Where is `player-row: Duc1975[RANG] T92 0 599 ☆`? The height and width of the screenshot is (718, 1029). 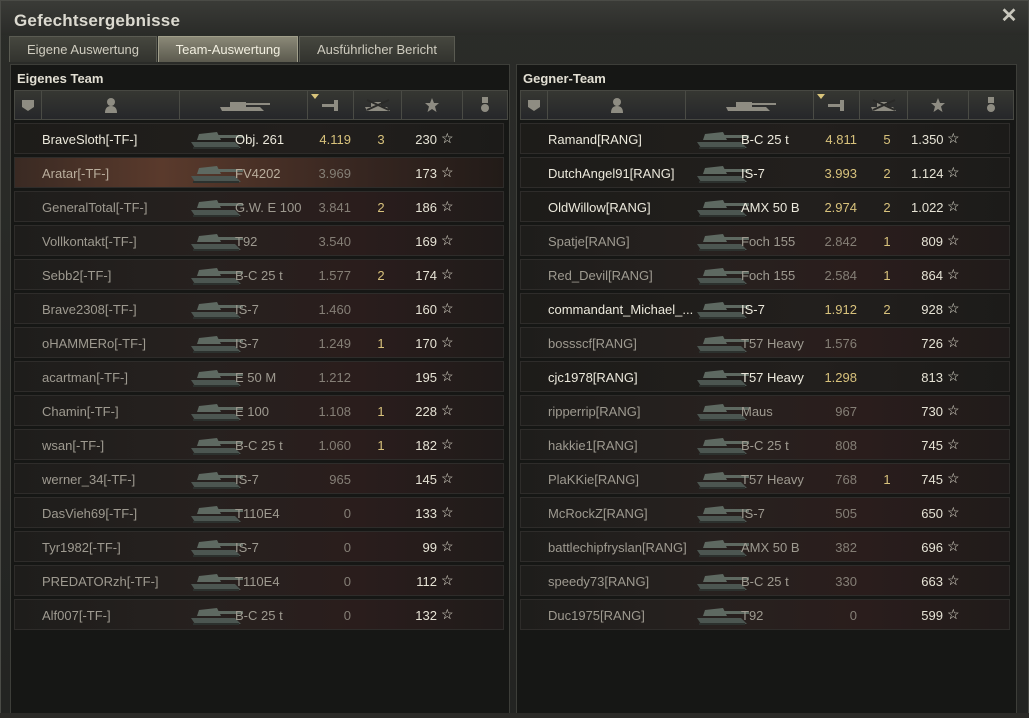 player-row: Duc1975[RANG] T92 0 599 ☆ is located at coordinates (765, 614).